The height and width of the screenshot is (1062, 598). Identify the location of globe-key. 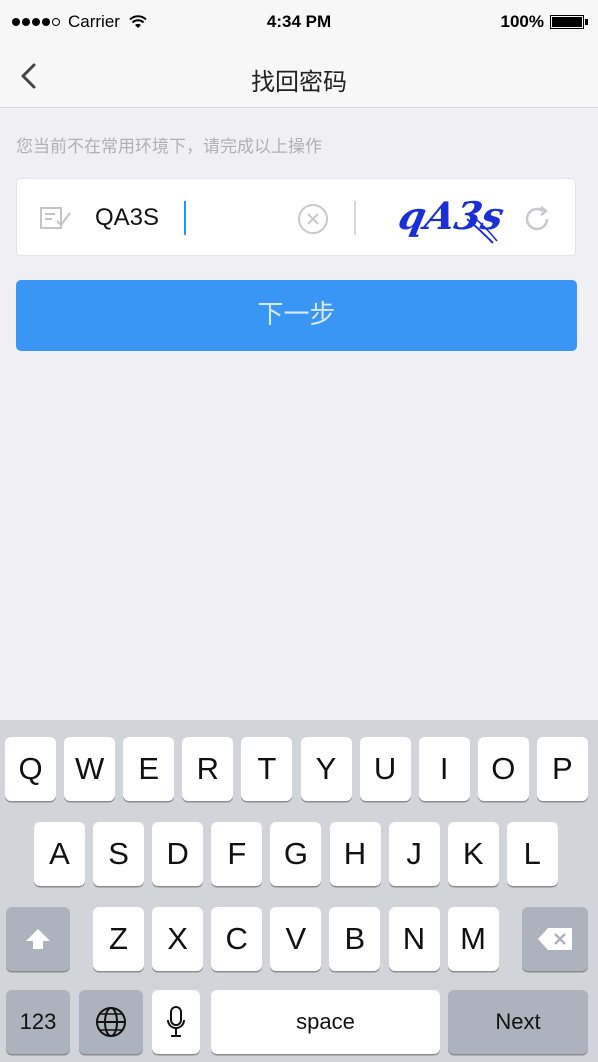
(111, 1022).